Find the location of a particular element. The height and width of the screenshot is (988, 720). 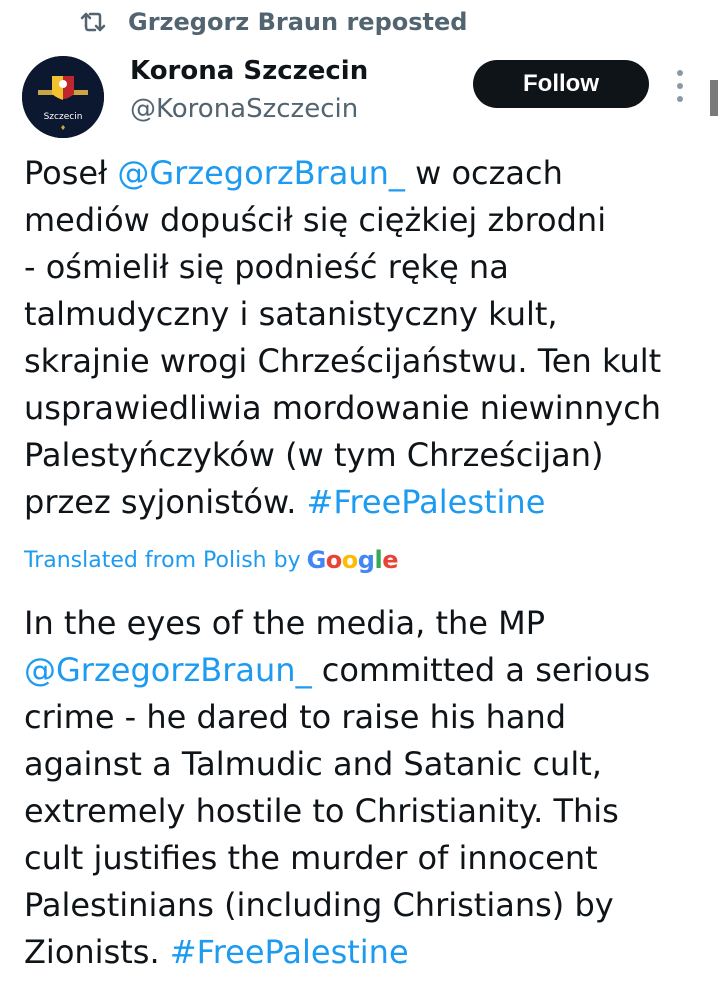

translated-by-text: Translated from Polish by is located at coordinates (162, 560).